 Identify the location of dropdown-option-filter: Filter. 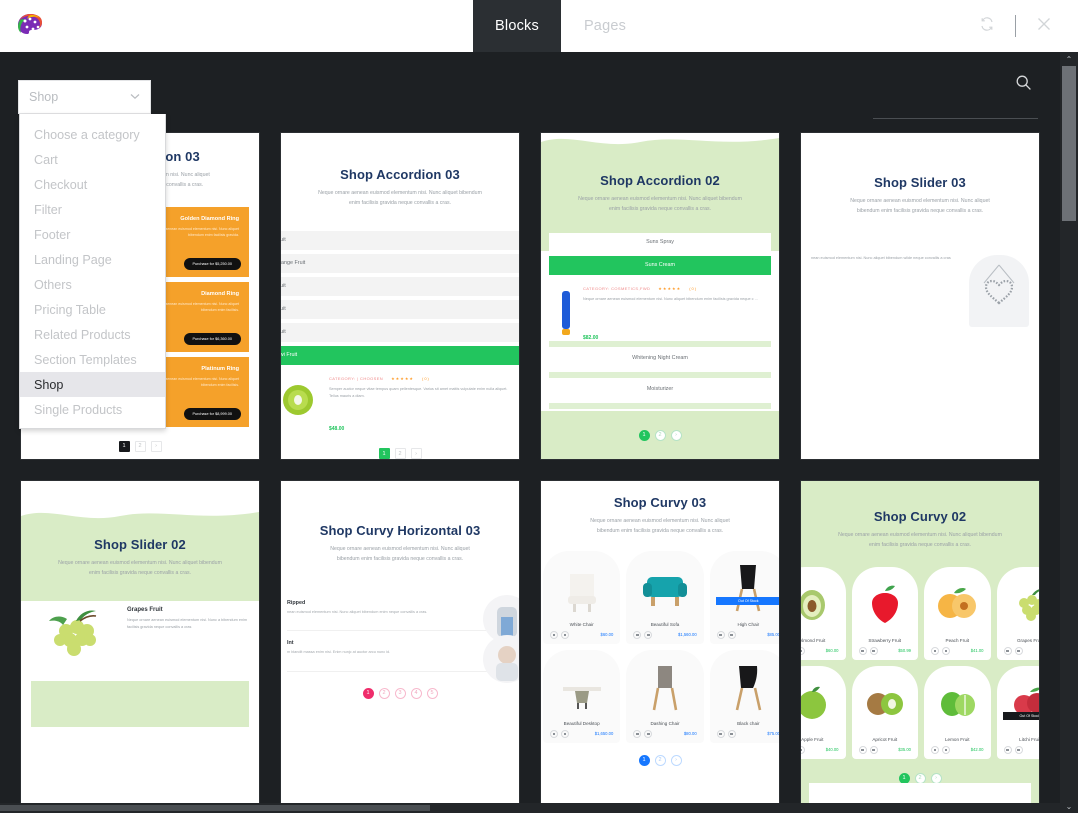
(92, 209).